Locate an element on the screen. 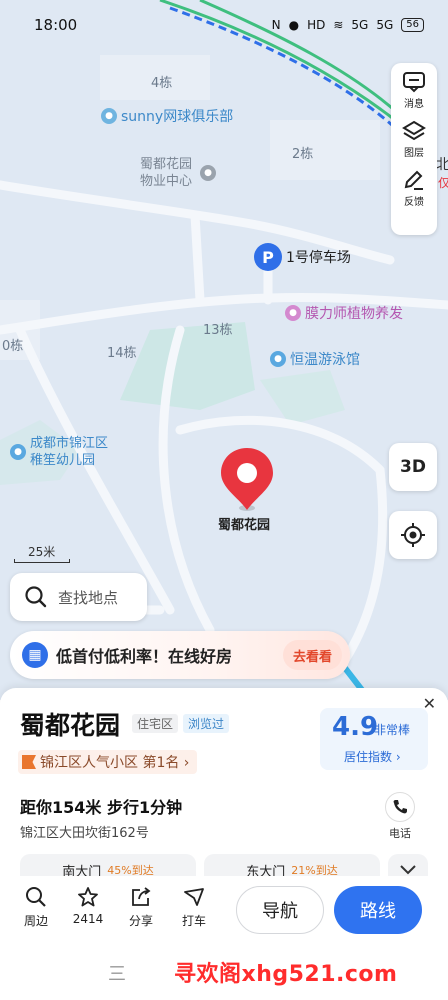 The width and height of the screenshot is (448, 1000). poi-parking: P 1号停车场 is located at coordinates (302, 257).